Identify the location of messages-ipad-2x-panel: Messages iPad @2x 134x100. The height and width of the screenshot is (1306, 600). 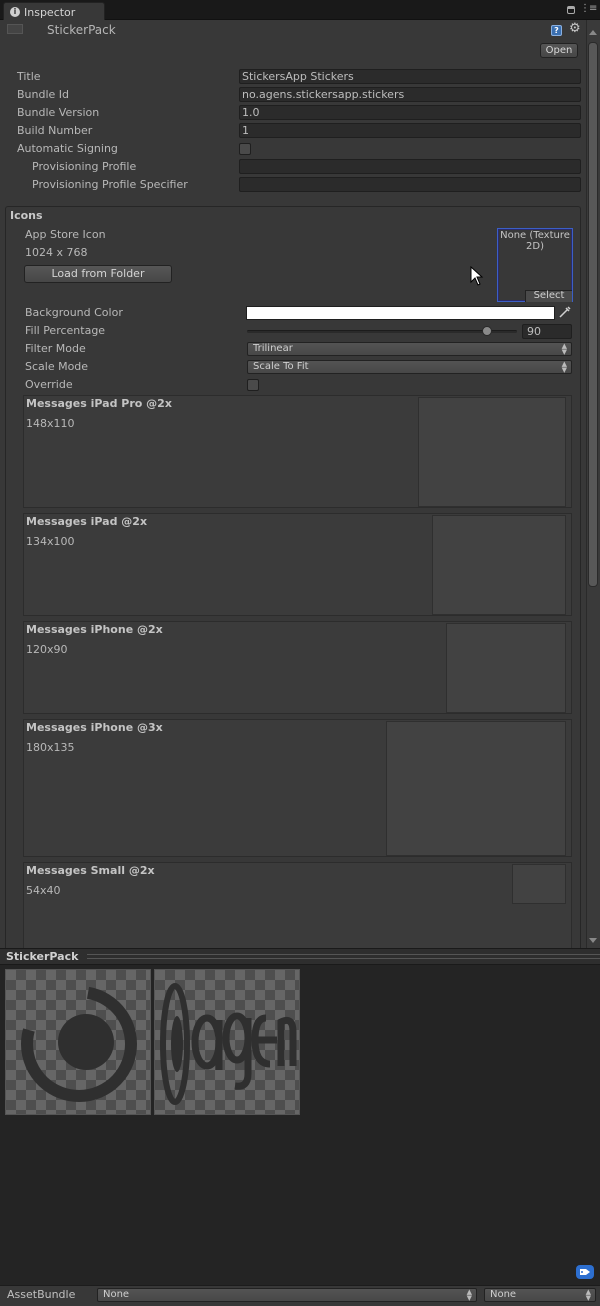
(297, 564).